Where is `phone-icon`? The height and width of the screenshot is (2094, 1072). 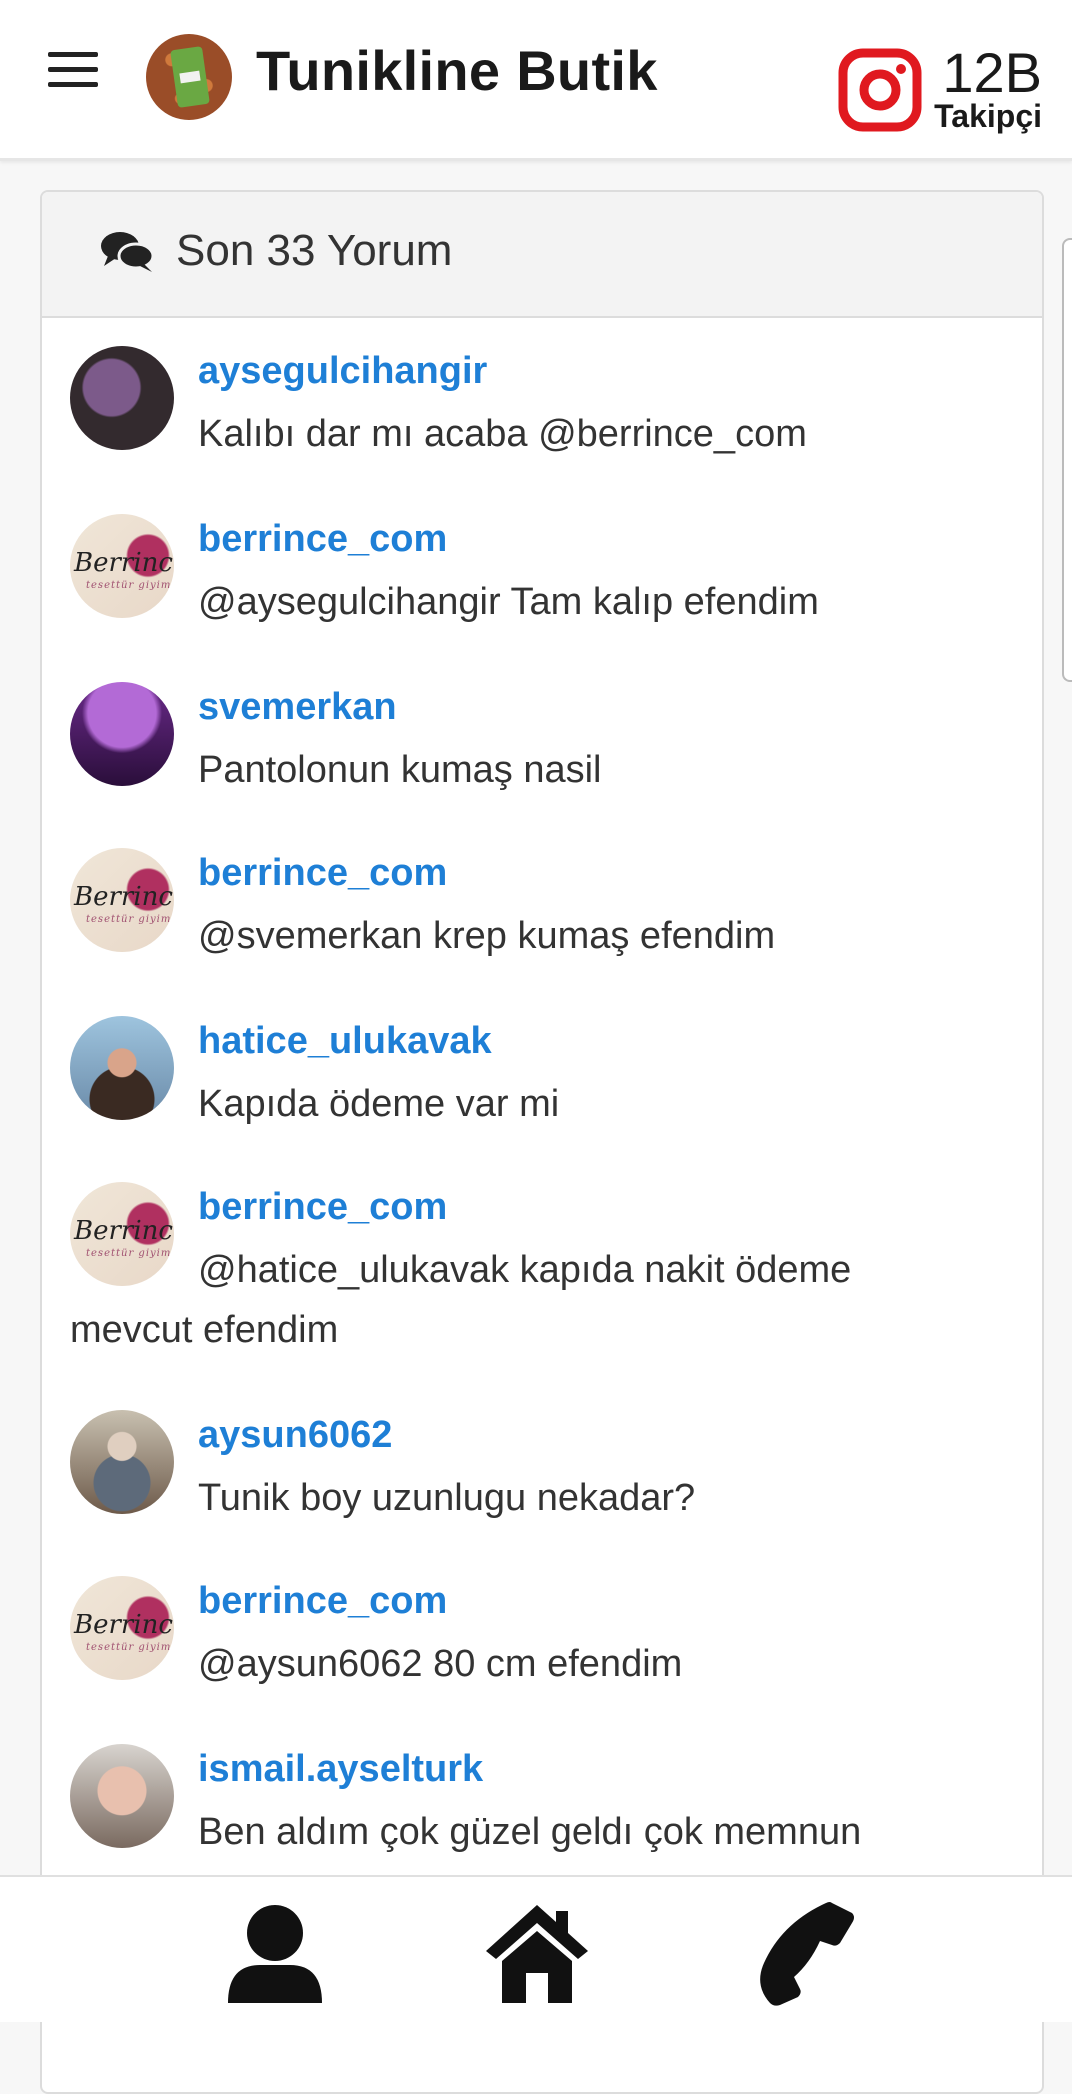
phone-icon is located at coordinates (807, 1954).